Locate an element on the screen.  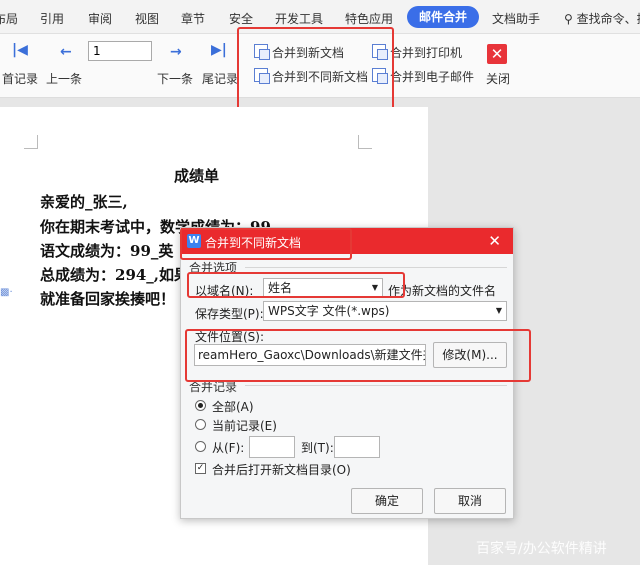
radio-current-label: 当前记录(E) is located at coordinates (244, 426).